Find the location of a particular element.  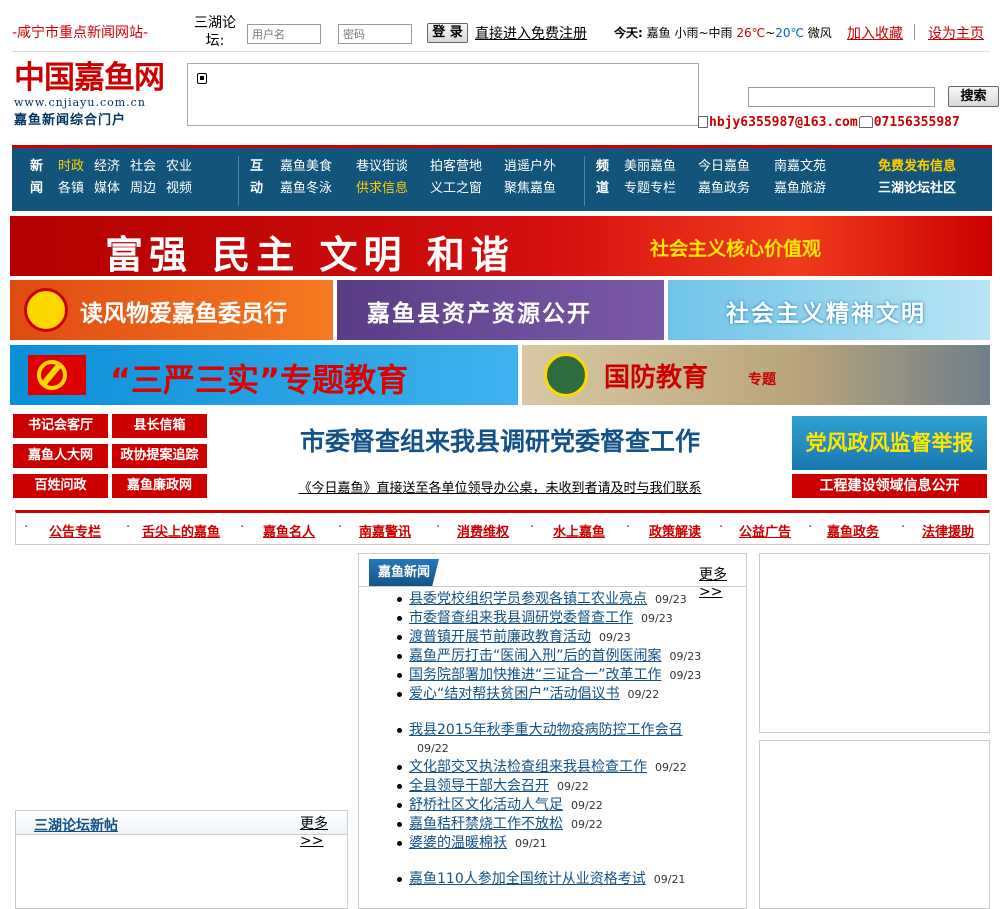

news-title: 全县领导干部大会召开 is located at coordinates (479, 786).